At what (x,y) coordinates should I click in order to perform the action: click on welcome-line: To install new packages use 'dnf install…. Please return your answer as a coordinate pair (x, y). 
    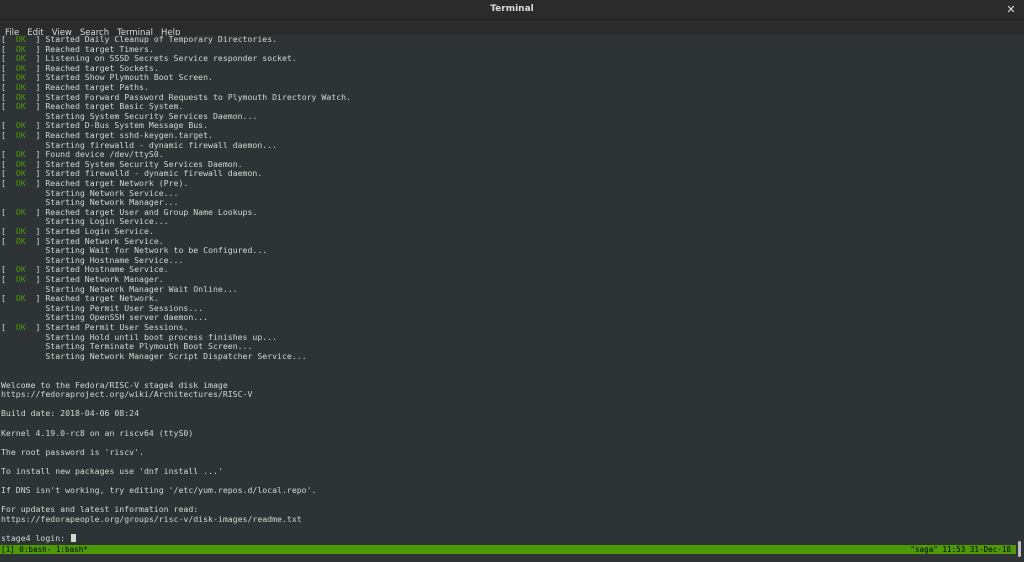
    Looking at the image, I should click on (112, 471).